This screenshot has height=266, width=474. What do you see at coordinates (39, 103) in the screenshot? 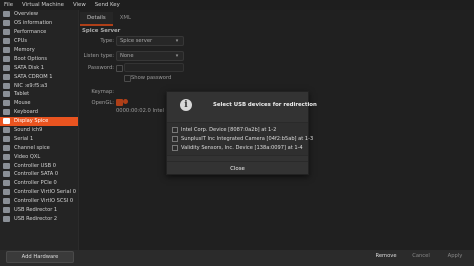
I see `sidebar-item: Mouse` at bounding box center [39, 103].